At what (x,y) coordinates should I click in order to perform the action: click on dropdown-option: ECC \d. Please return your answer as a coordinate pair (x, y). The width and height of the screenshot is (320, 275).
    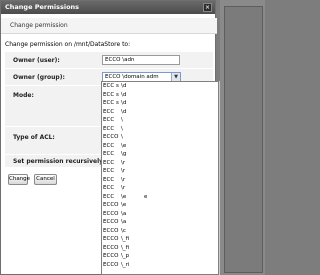
    Looking at the image, I should click on (160, 112).